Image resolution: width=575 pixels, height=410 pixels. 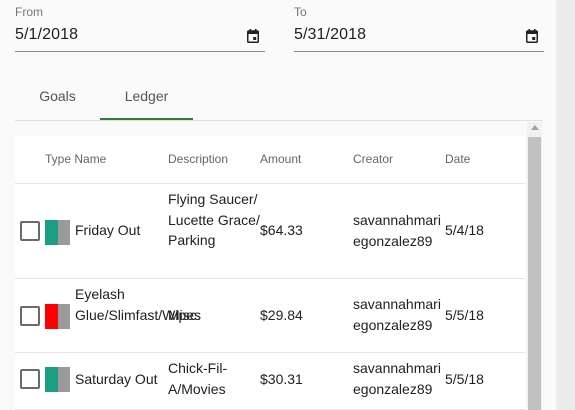 What do you see at coordinates (330, 35) in the screenshot?
I see `to-date-input: 5/31/2018` at bounding box center [330, 35].